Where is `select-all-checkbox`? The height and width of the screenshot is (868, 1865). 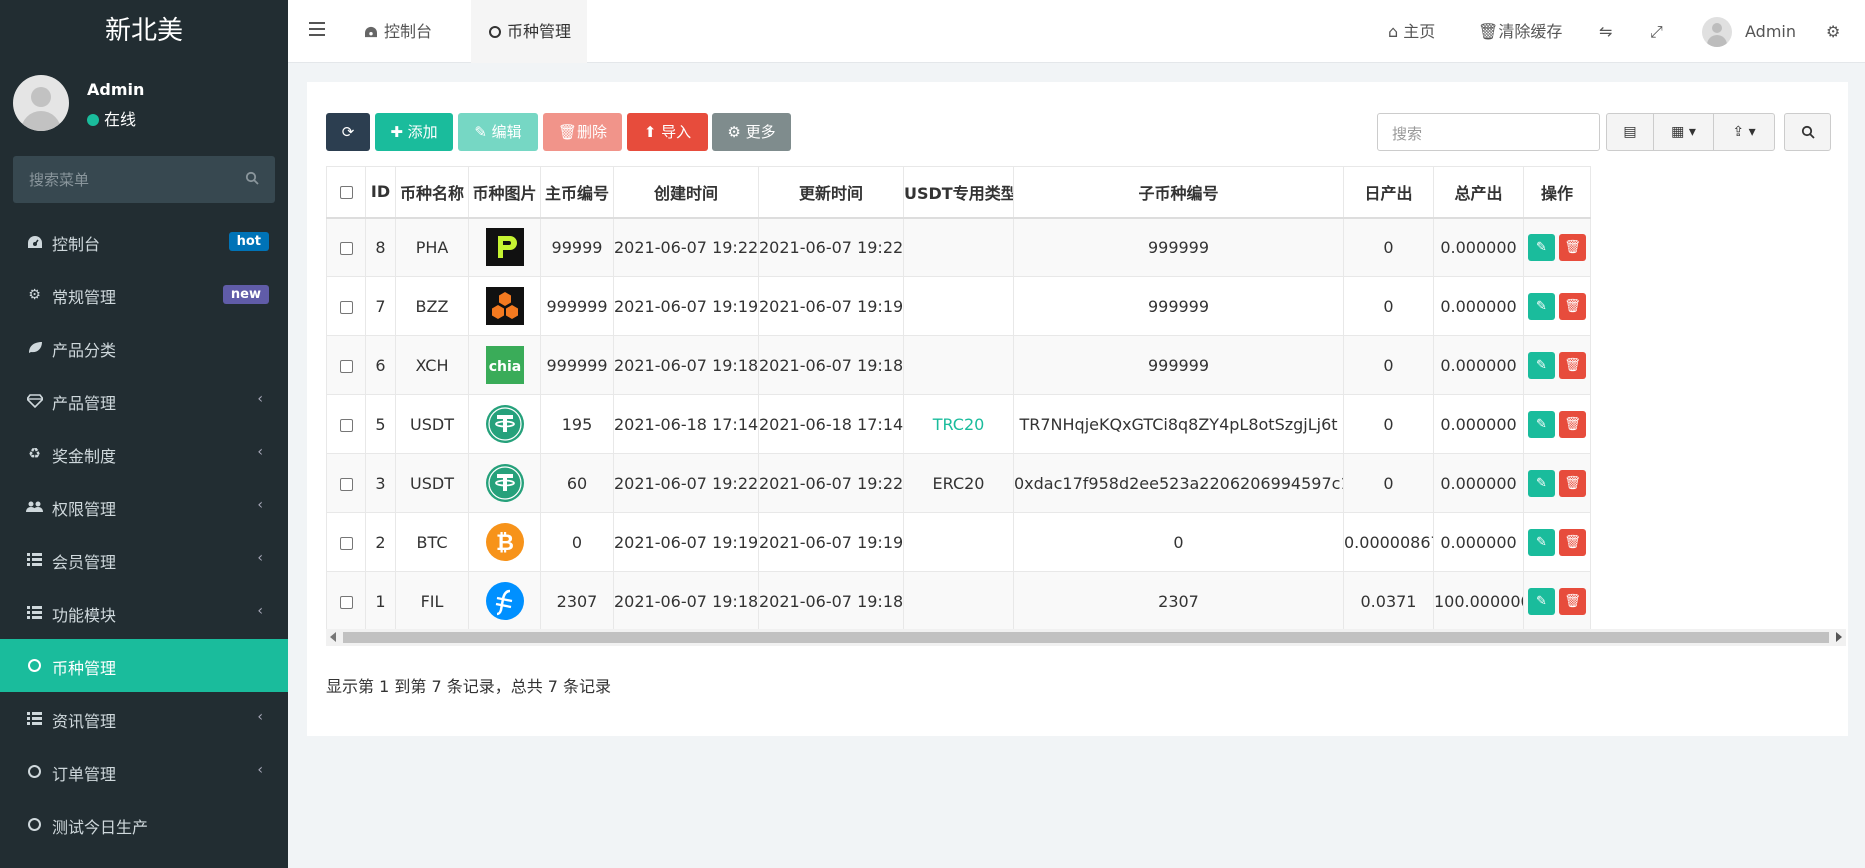
select-all-checkbox is located at coordinates (346, 192).